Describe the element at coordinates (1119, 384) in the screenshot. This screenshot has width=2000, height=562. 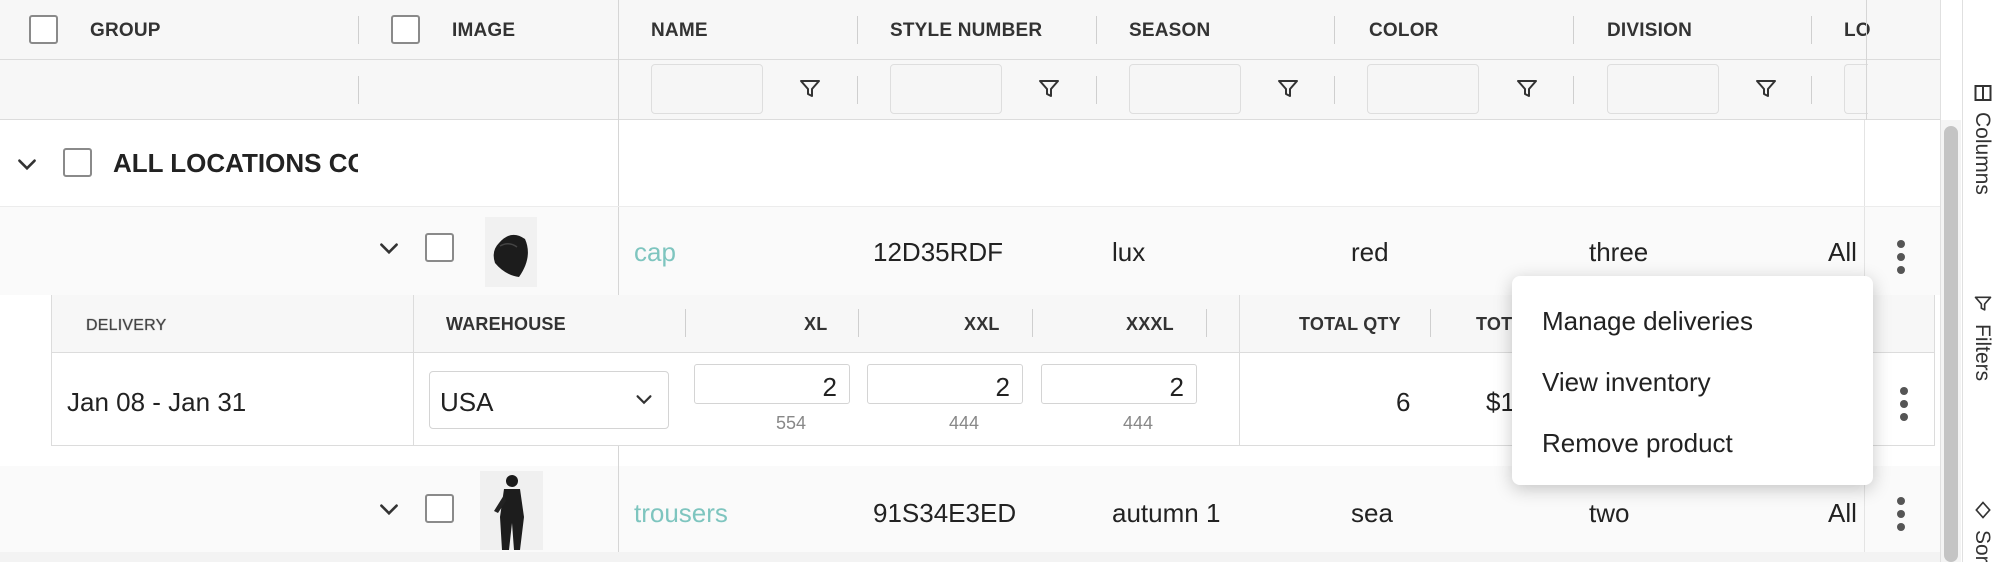
I see `xxxl-quantity-input` at that location.